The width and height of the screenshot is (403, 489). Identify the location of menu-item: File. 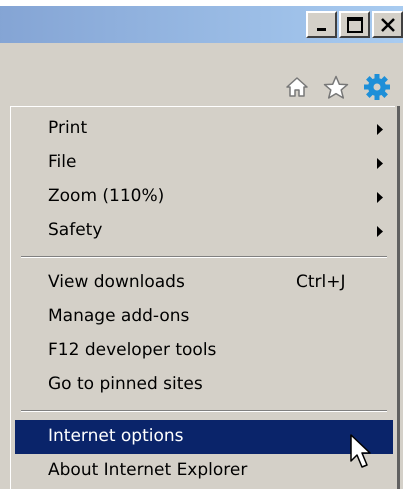
(204, 163).